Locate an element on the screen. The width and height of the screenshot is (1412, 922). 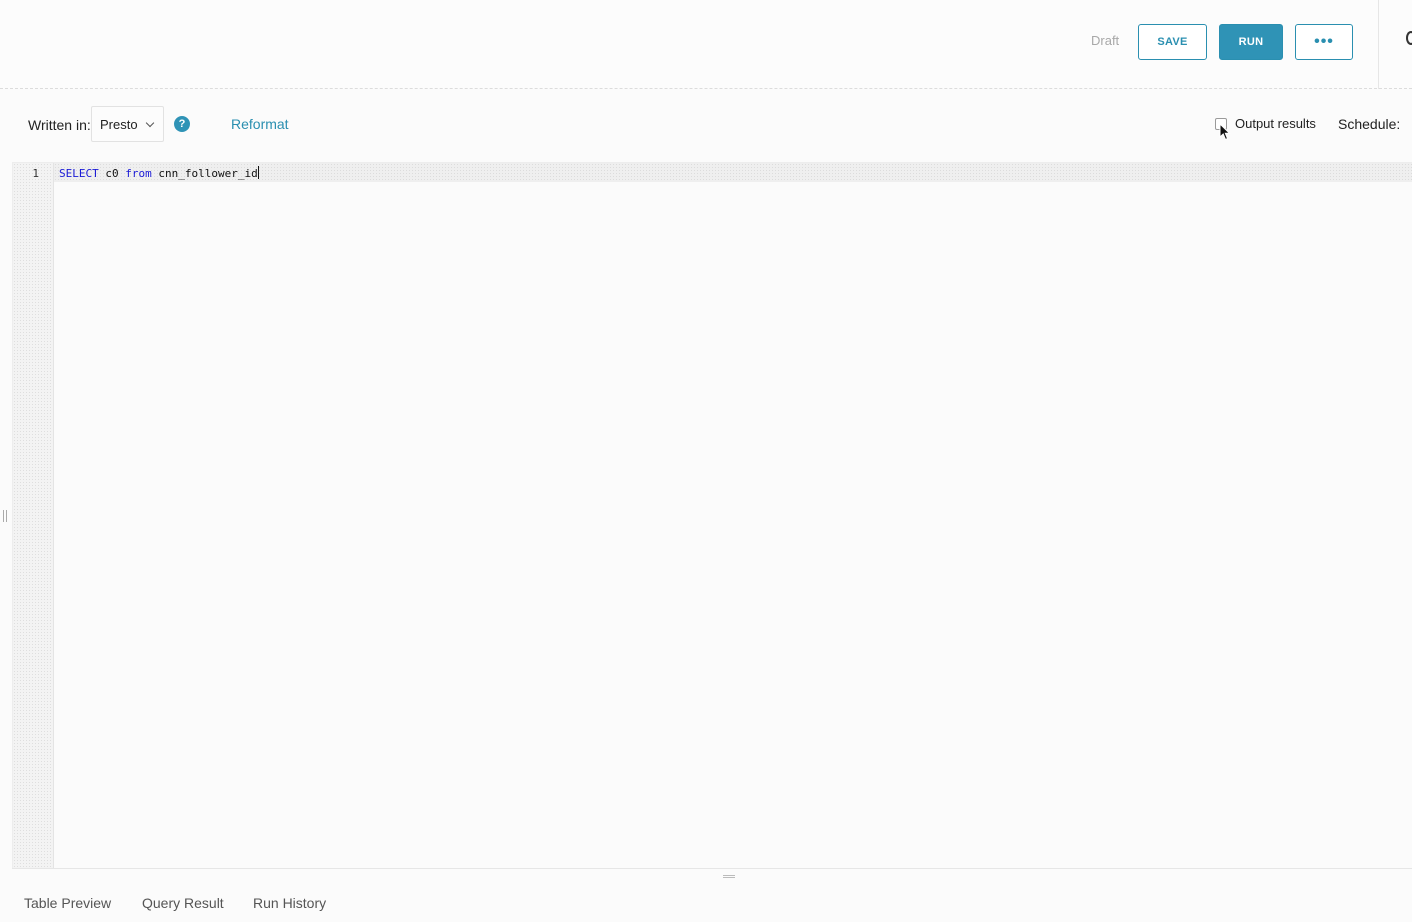
language-value: Presto is located at coordinates (119, 124).